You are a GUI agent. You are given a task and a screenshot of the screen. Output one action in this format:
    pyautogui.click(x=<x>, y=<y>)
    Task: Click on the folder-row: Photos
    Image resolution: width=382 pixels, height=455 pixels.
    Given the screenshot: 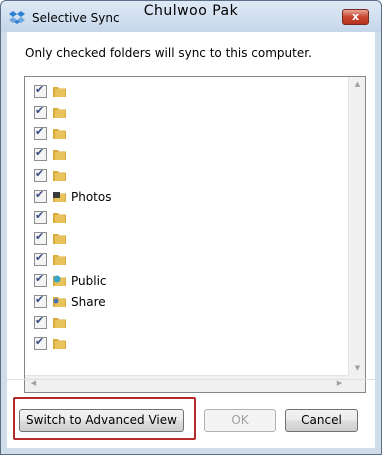 What is the action you would take?
    pyautogui.click(x=185, y=197)
    